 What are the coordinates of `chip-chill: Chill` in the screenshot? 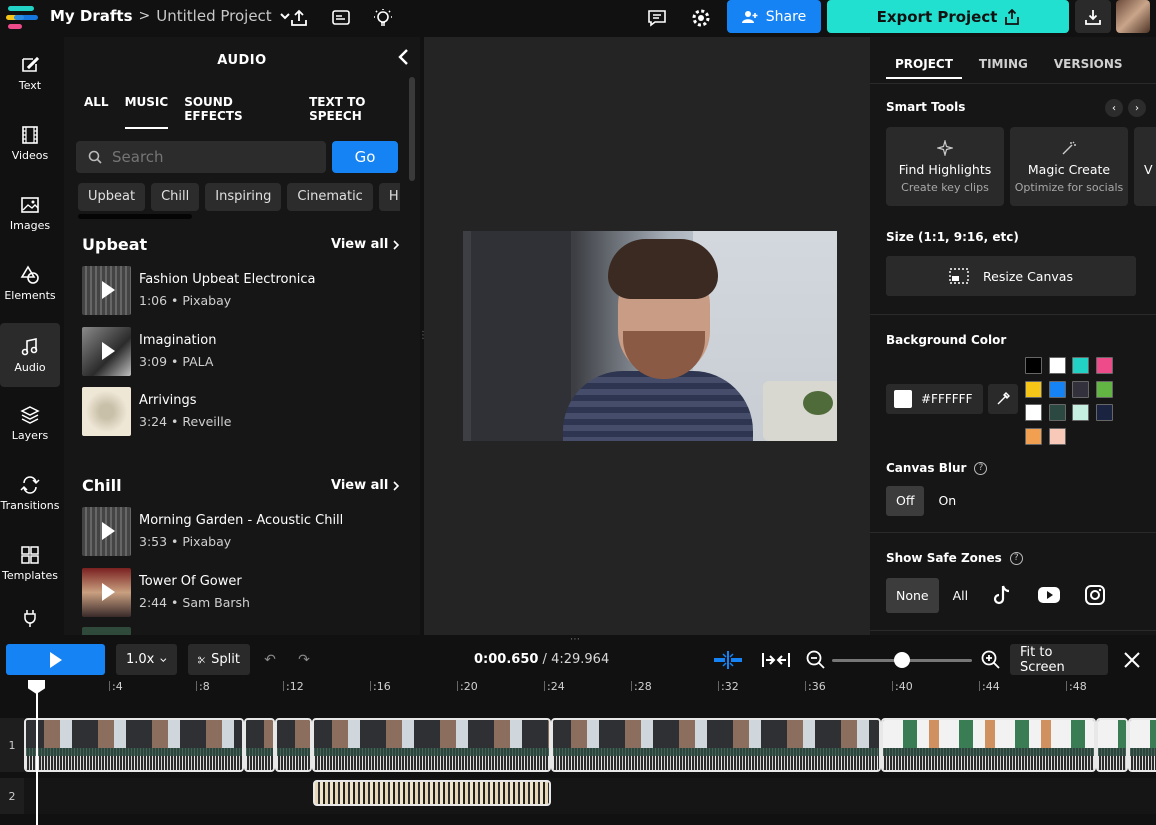 It's located at (175, 197).